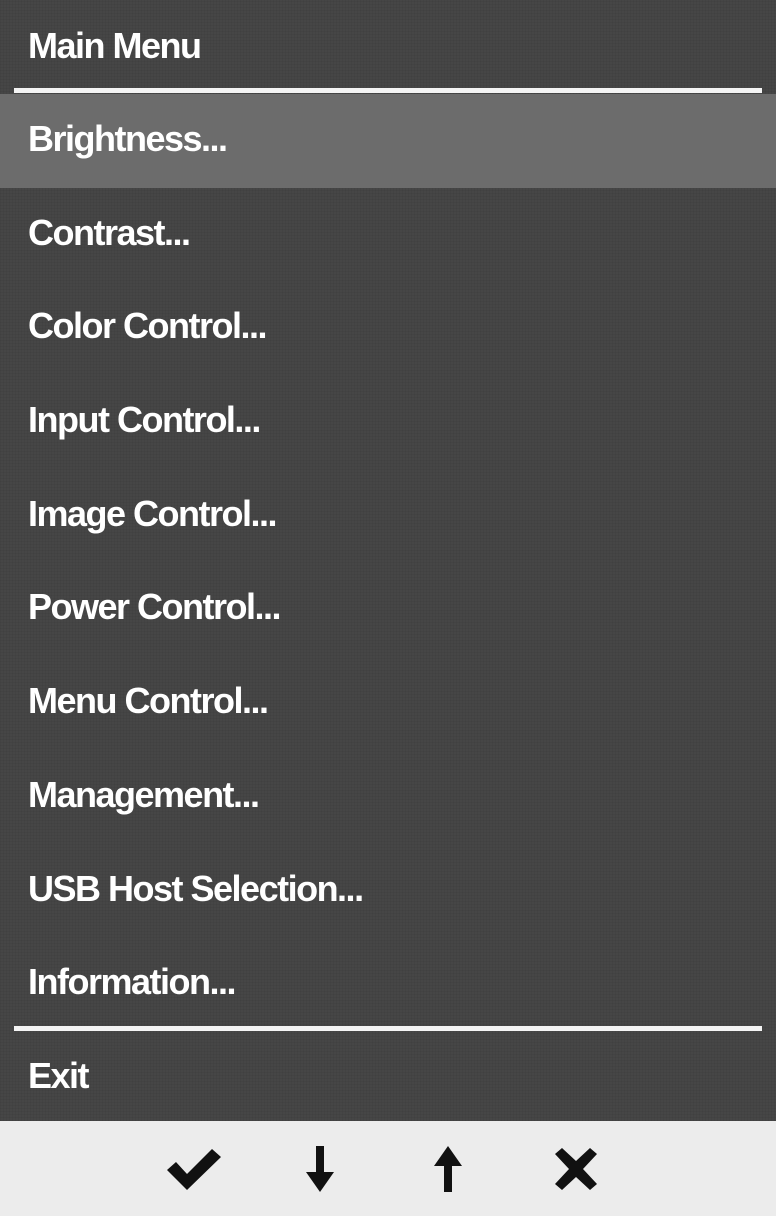 This screenshot has height=1216, width=776. Describe the element at coordinates (388, 1028) in the screenshot. I see `bottom-divider` at that location.